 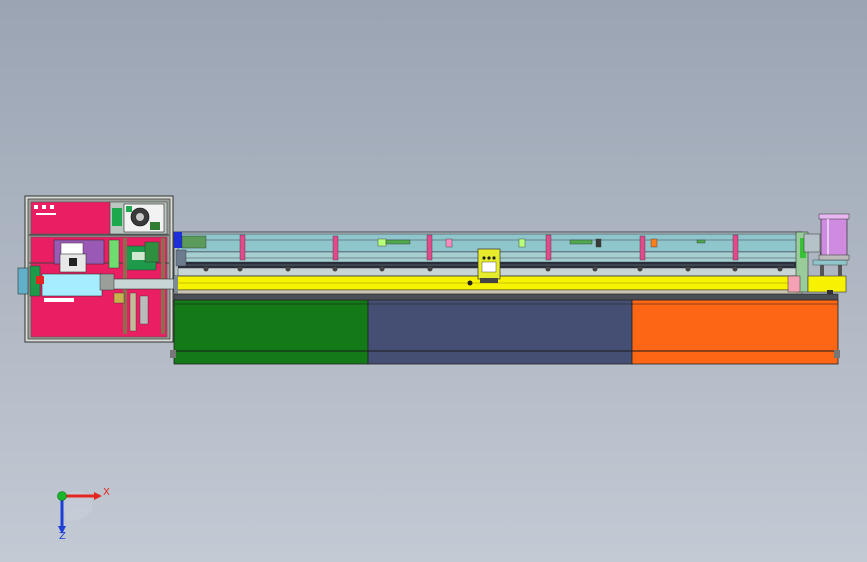 I want to click on z-axis-label: Z, so click(x=62, y=536).